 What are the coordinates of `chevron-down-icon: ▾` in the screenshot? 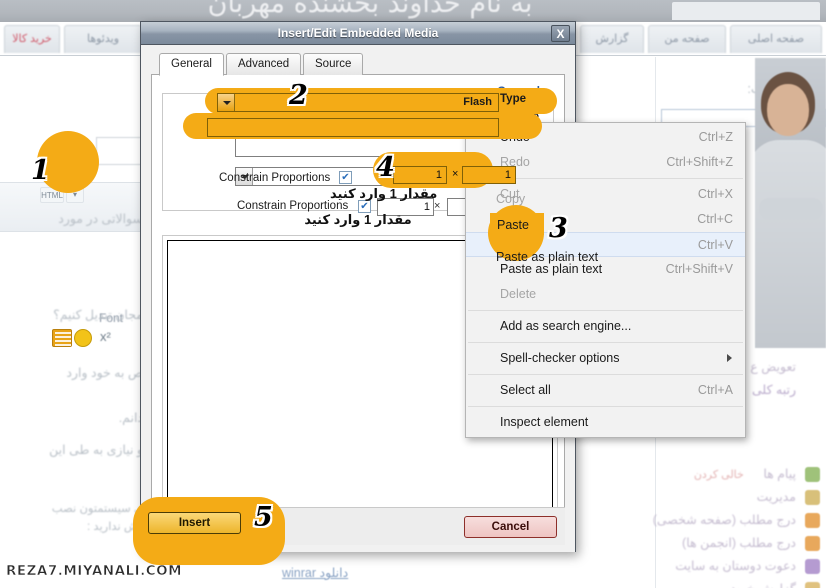 It's located at (75, 195).